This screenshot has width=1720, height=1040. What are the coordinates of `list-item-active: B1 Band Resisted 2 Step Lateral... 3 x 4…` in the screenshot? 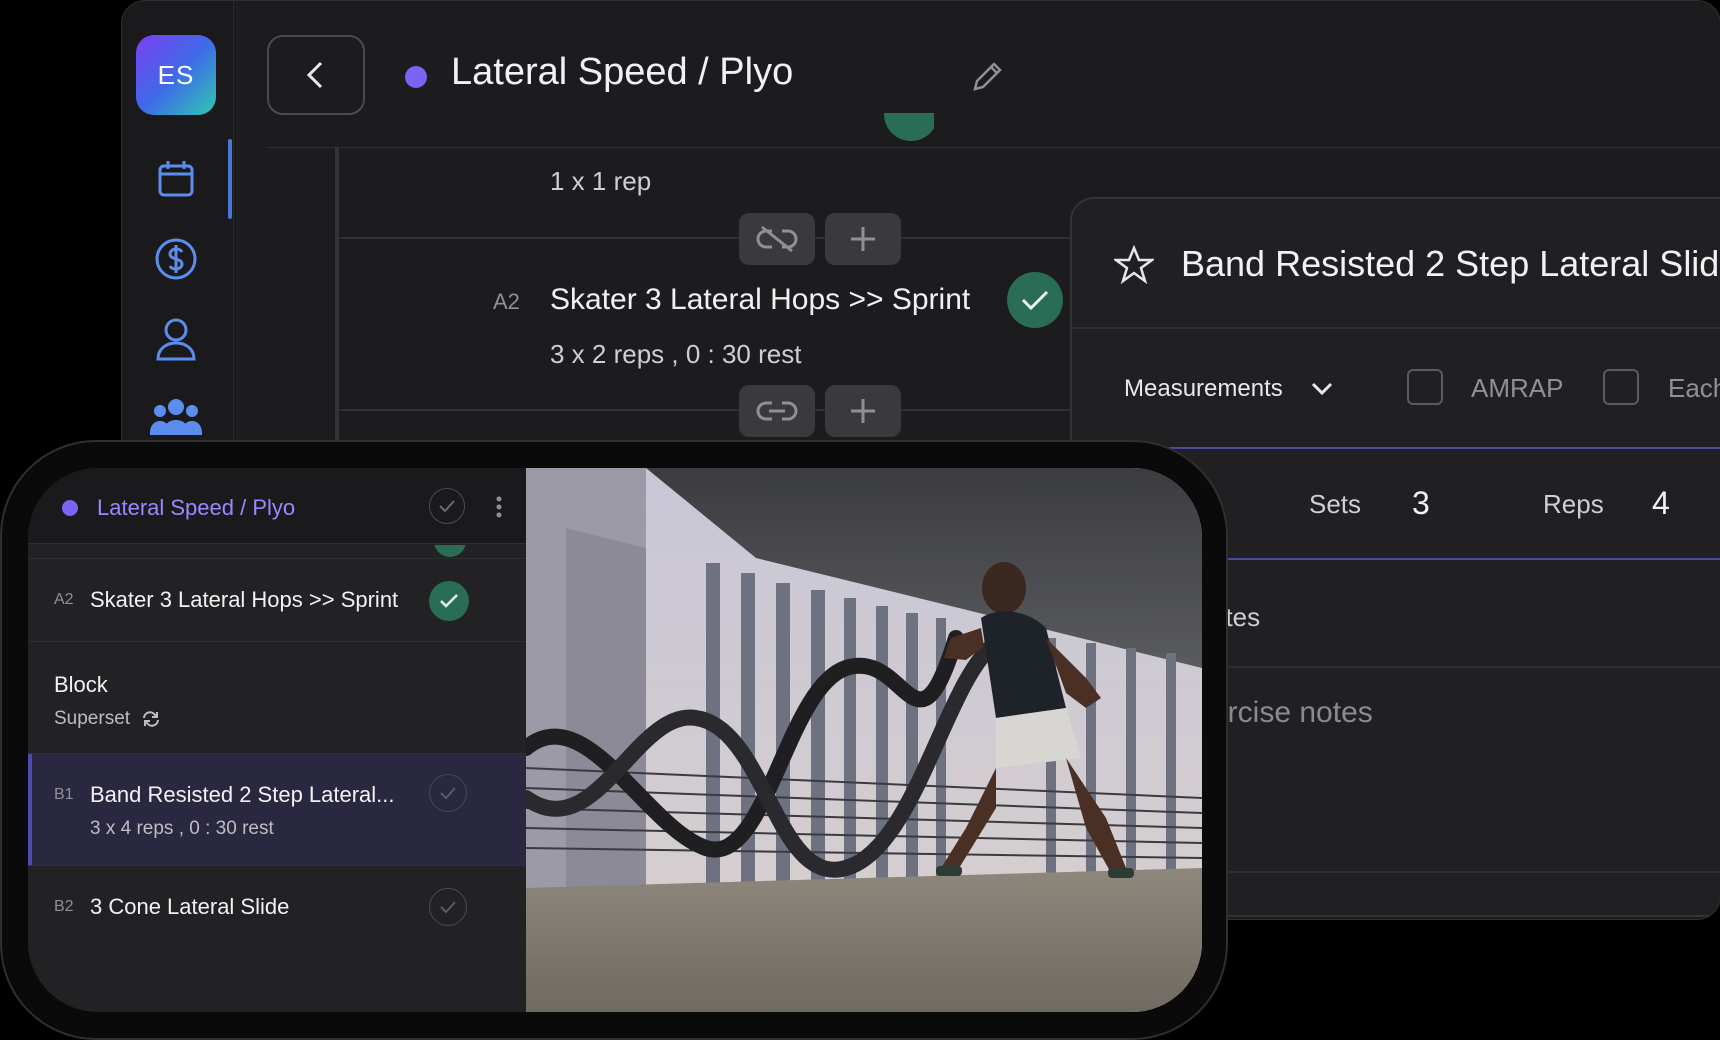 It's located at (277, 810).